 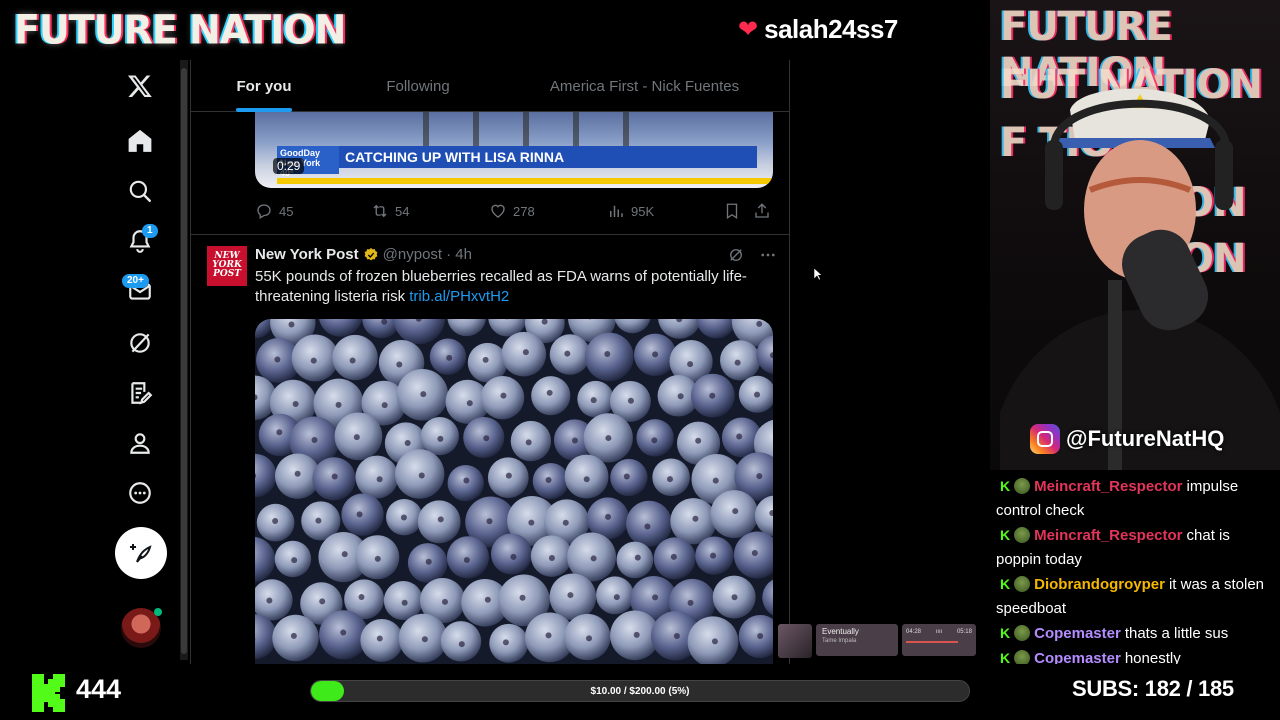 I want to click on chat-text: thats a little sus, so click(x=1176, y=633).